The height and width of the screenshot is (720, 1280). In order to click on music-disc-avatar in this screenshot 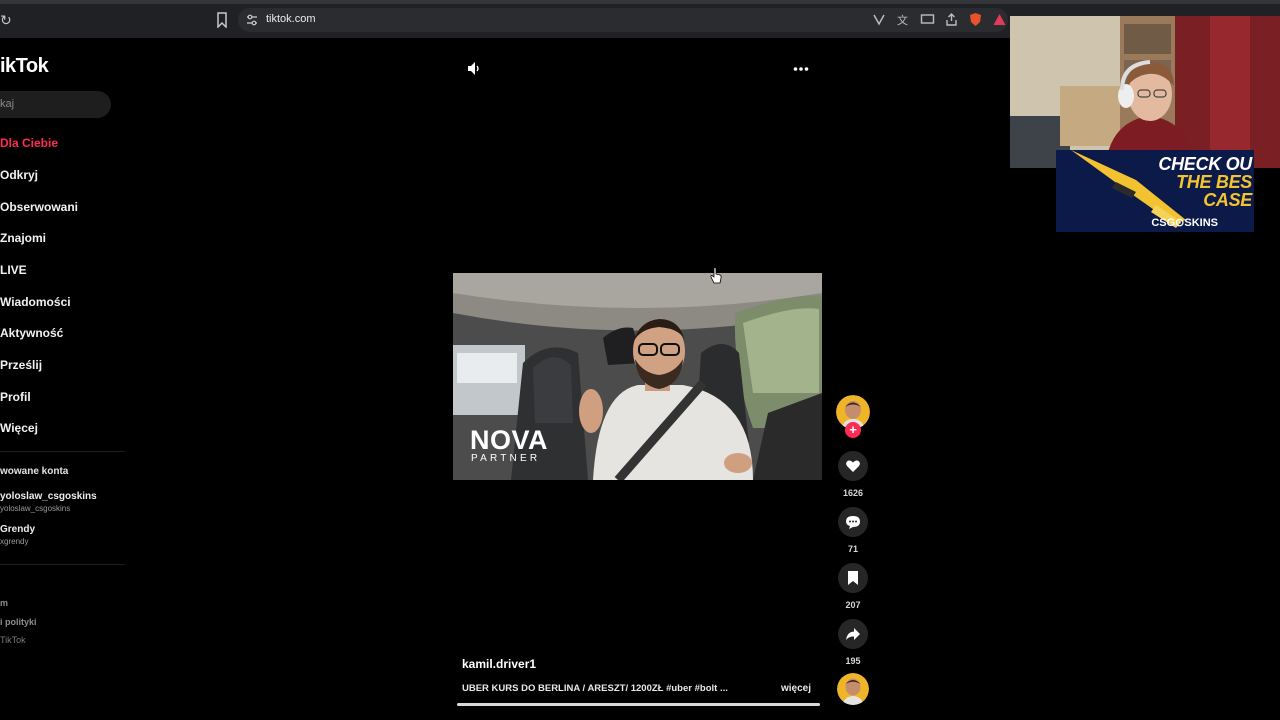, I will do `click(853, 689)`.